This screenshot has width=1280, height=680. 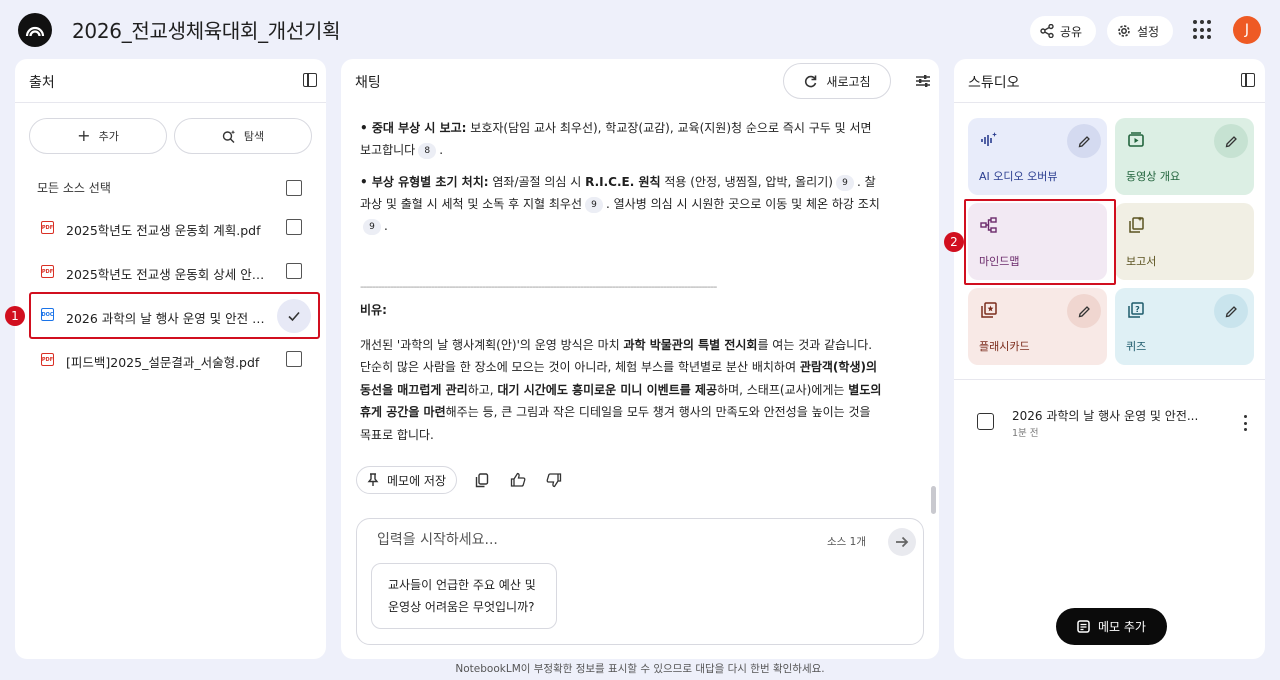 I want to click on explore-button: 탐색, so click(x=243, y=136).